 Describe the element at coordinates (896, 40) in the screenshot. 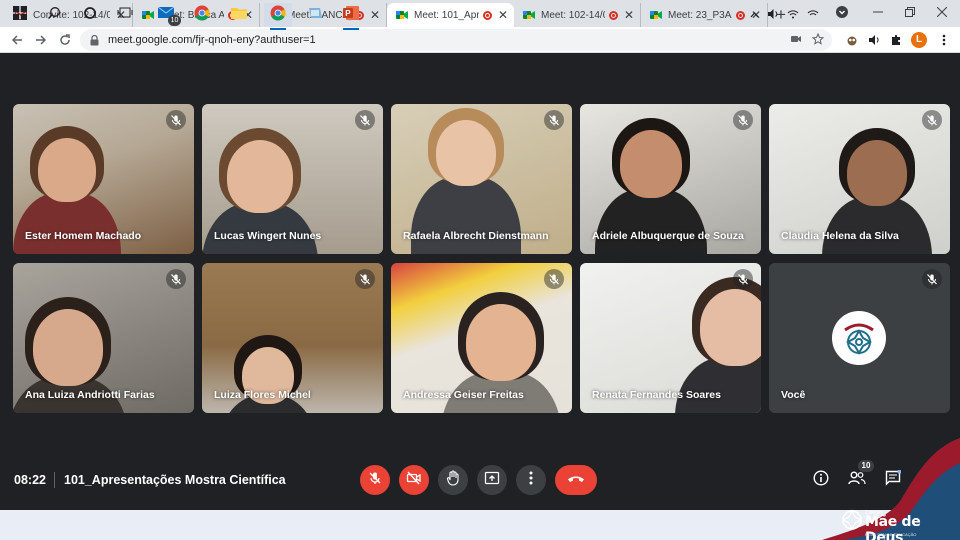

I see `extensions-puzzle-icon` at that location.